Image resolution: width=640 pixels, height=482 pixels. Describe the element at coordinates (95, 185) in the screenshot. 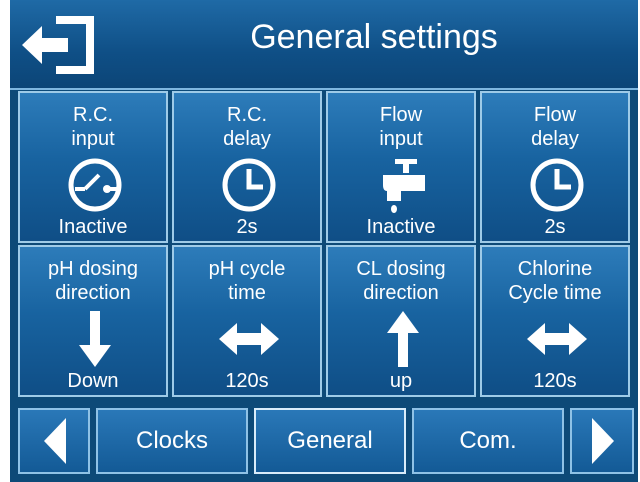

I see `switch-icon` at that location.